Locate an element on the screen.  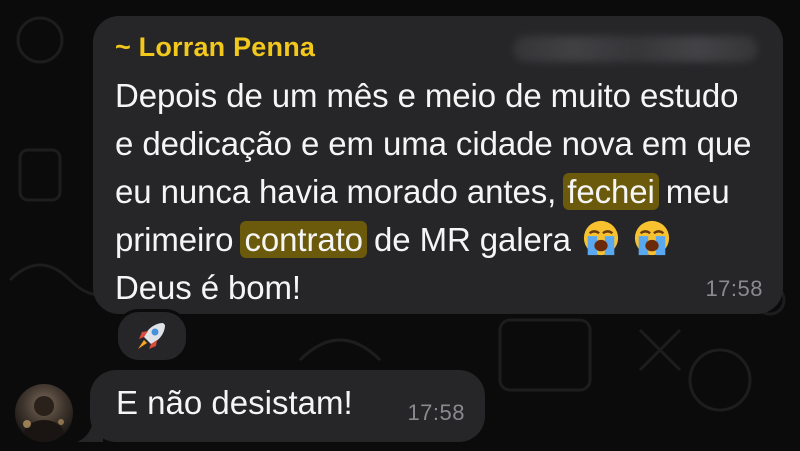
highlighted-word: contrato is located at coordinates (303, 239).